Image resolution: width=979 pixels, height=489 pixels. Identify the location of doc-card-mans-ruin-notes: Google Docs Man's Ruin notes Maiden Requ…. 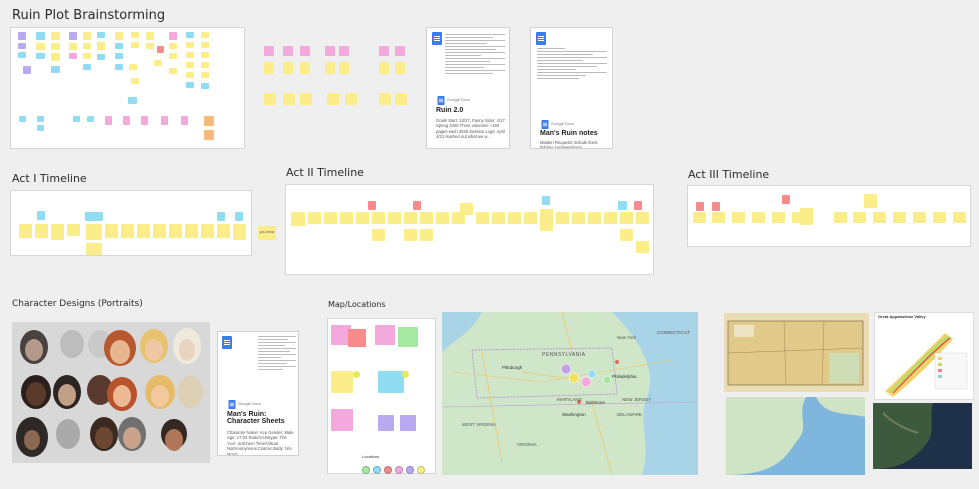
(571, 88).